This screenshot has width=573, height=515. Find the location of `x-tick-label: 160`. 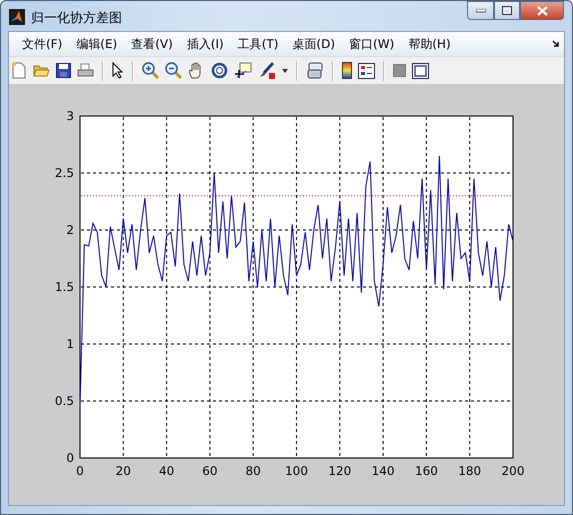

x-tick-label: 160 is located at coordinates (426, 471).